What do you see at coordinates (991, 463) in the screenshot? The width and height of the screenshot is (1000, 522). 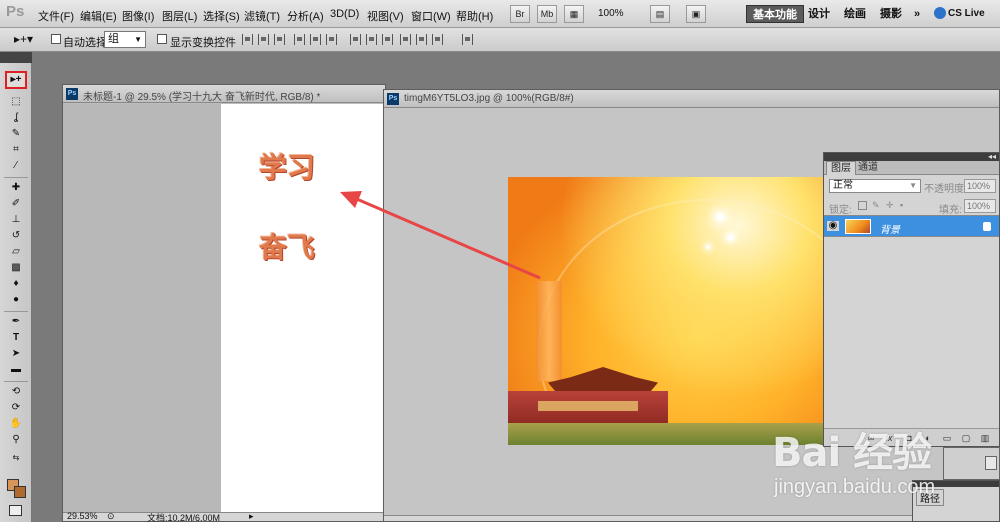 I see `dock-panel-button` at bounding box center [991, 463].